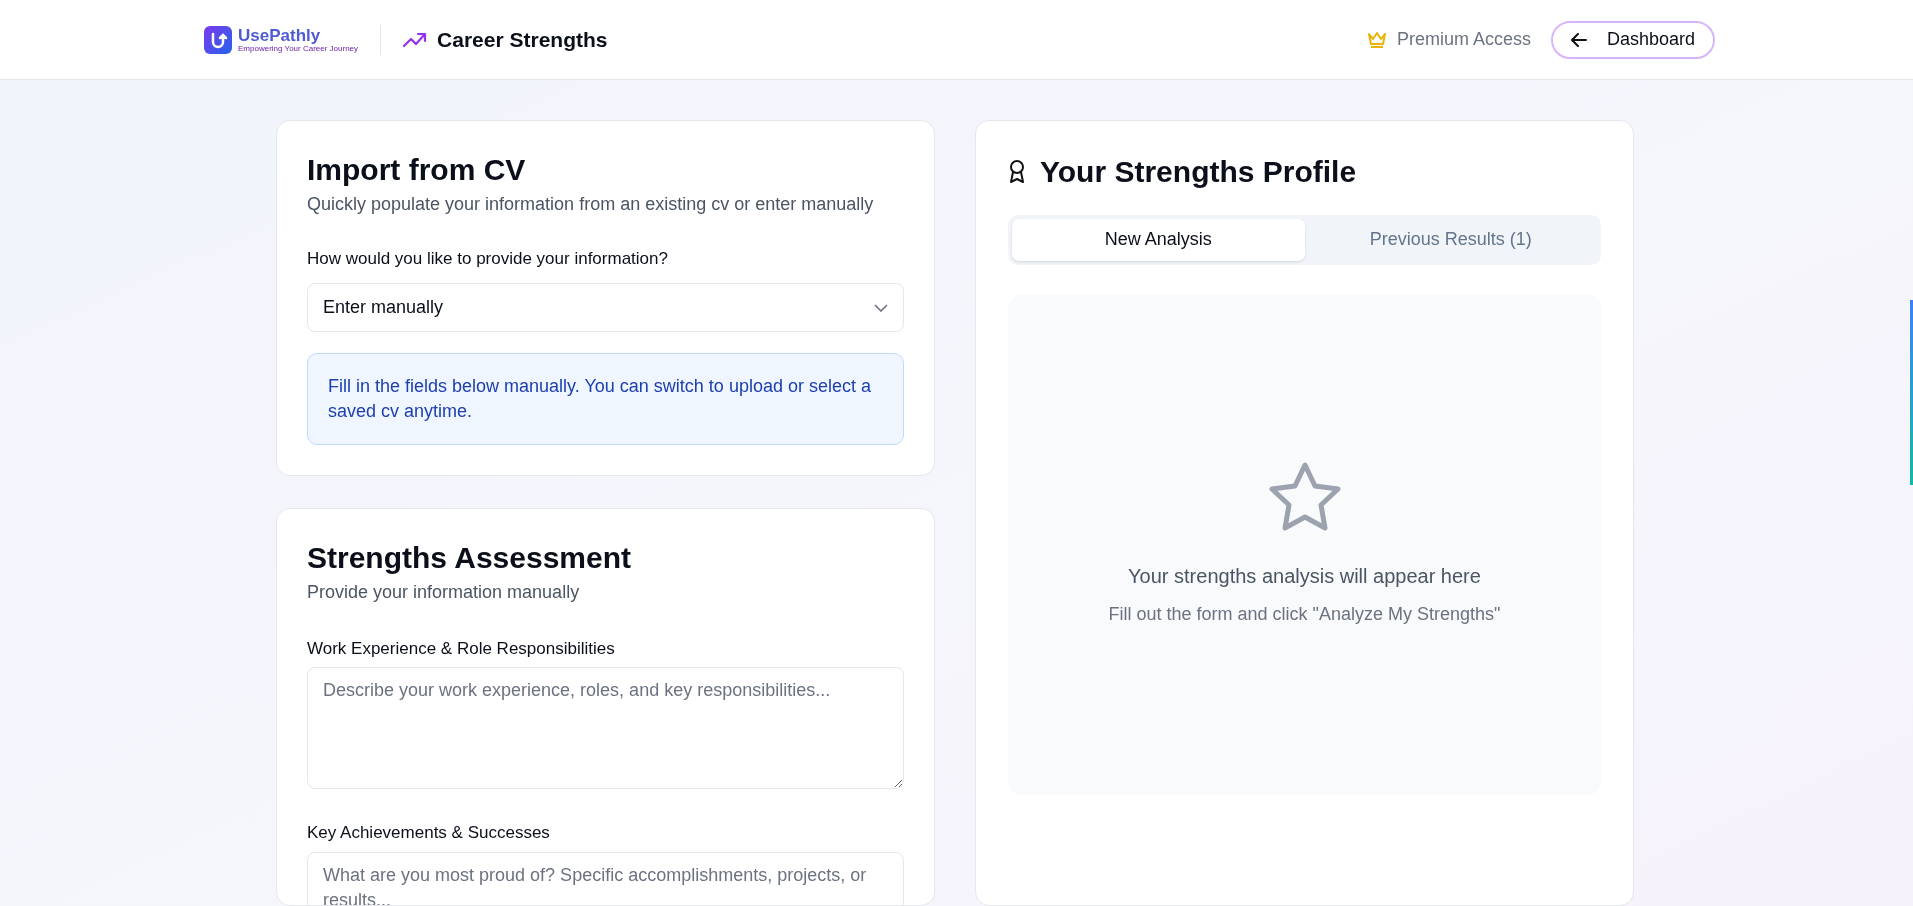 Image resolution: width=1913 pixels, height=906 pixels. I want to click on field-label: How would you like to provide your information?, so click(488, 258).